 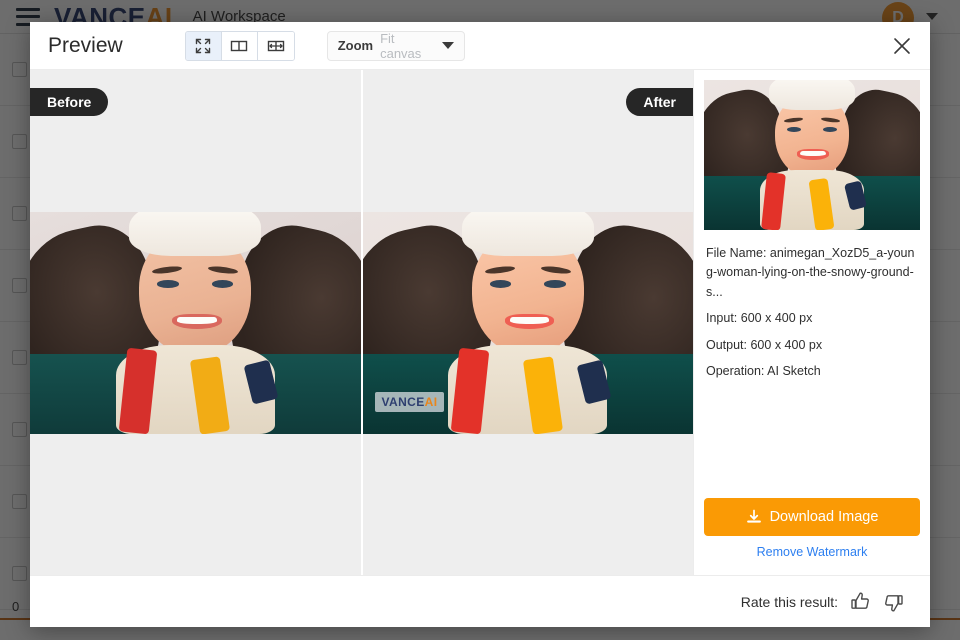 I want to click on watermark-ai-text: AI, so click(x=431, y=401).